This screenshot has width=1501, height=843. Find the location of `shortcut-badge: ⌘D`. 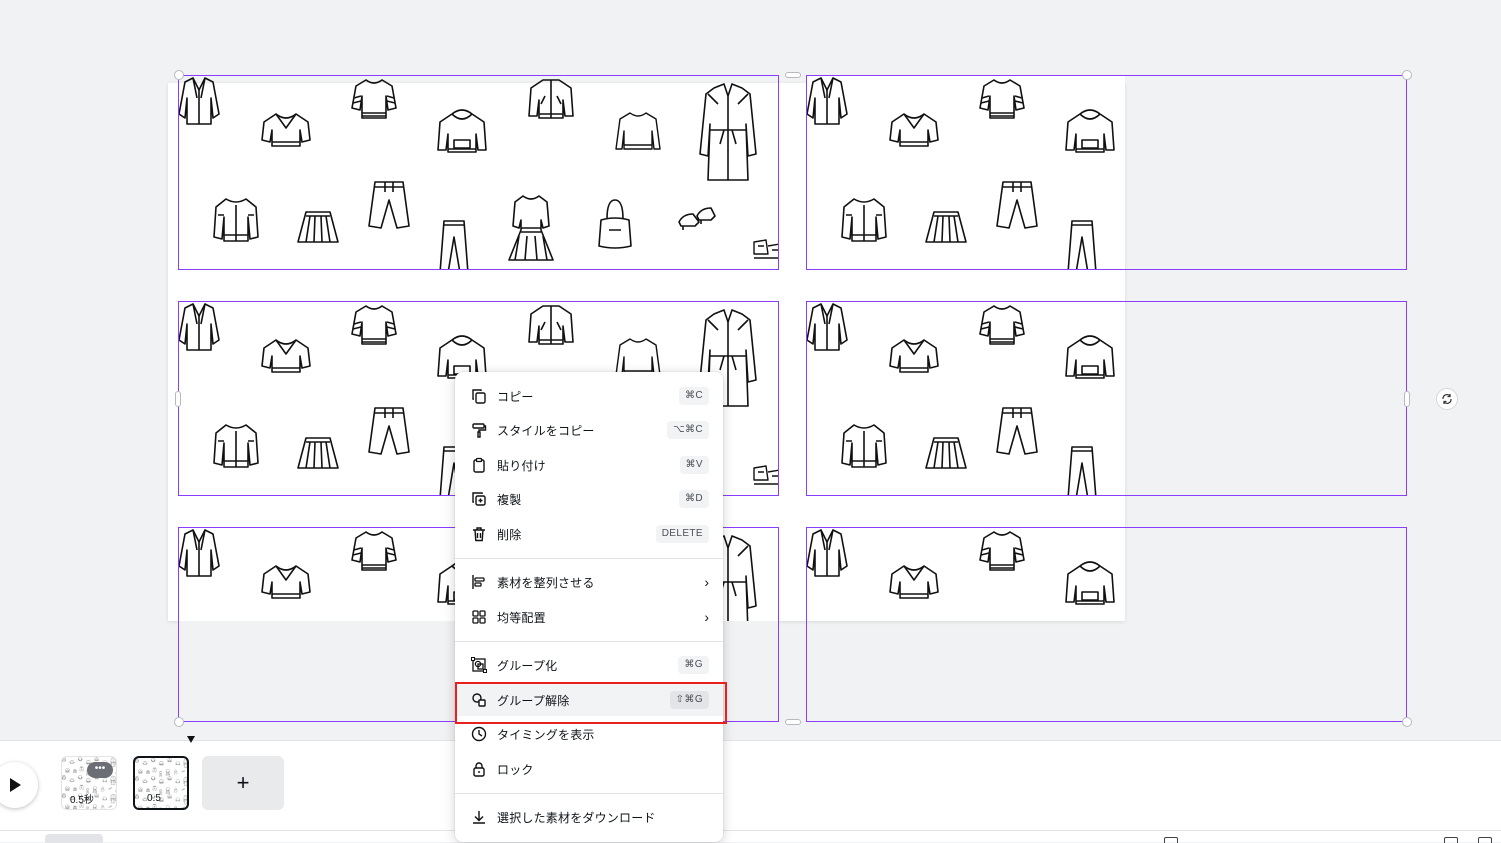

shortcut-badge: ⌘D is located at coordinates (693, 499).